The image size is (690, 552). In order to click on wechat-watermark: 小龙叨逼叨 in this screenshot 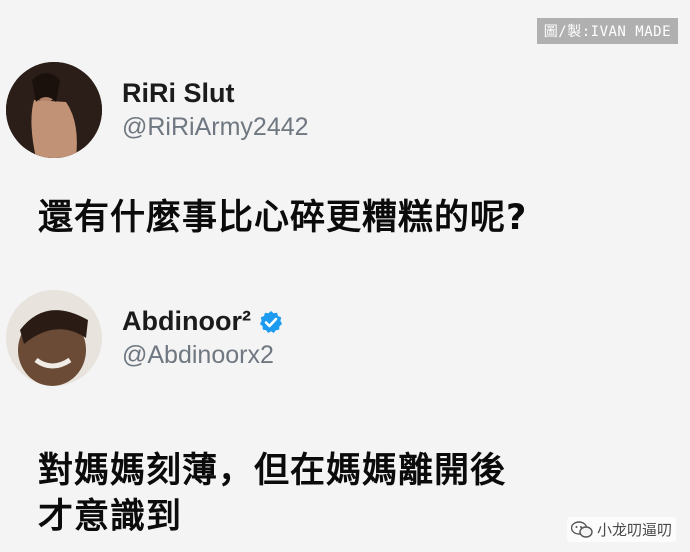, I will do `click(621, 529)`.